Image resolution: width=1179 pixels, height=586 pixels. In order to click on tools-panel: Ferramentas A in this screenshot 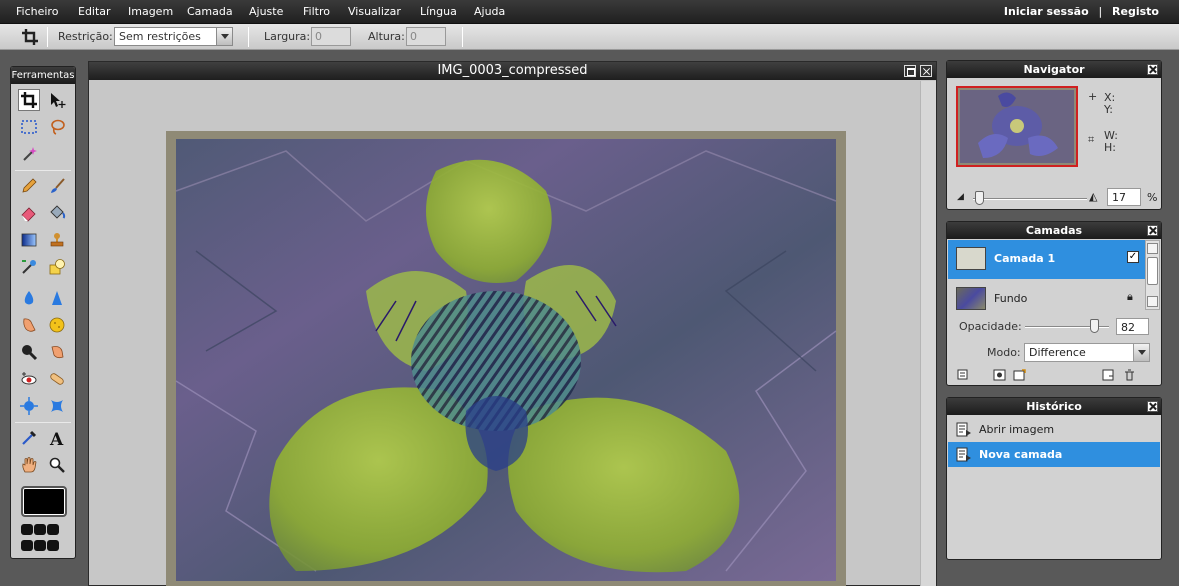, I will do `click(43, 312)`.